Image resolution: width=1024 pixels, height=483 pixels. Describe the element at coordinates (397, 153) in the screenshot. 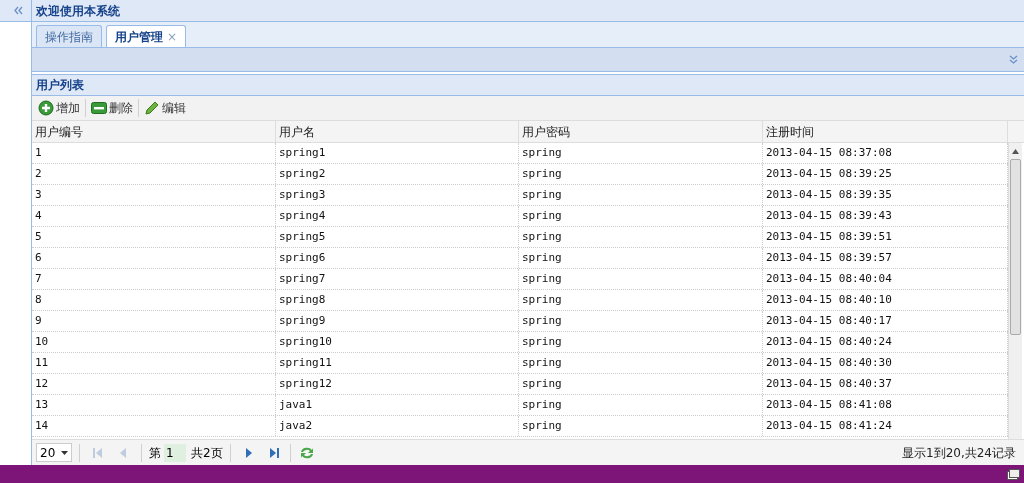

I see `table-cell: spring1` at that location.